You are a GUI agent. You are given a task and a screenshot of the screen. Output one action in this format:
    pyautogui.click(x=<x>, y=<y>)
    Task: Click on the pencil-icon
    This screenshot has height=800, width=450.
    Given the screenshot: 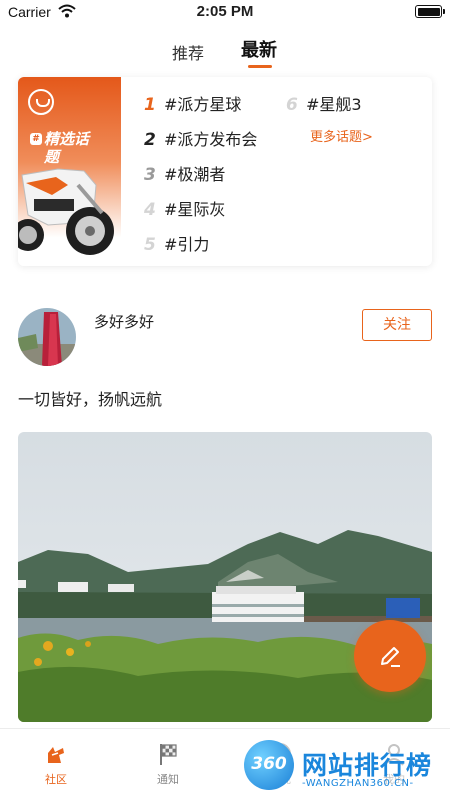 What is the action you would take?
    pyautogui.click(x=390, y=657)
    